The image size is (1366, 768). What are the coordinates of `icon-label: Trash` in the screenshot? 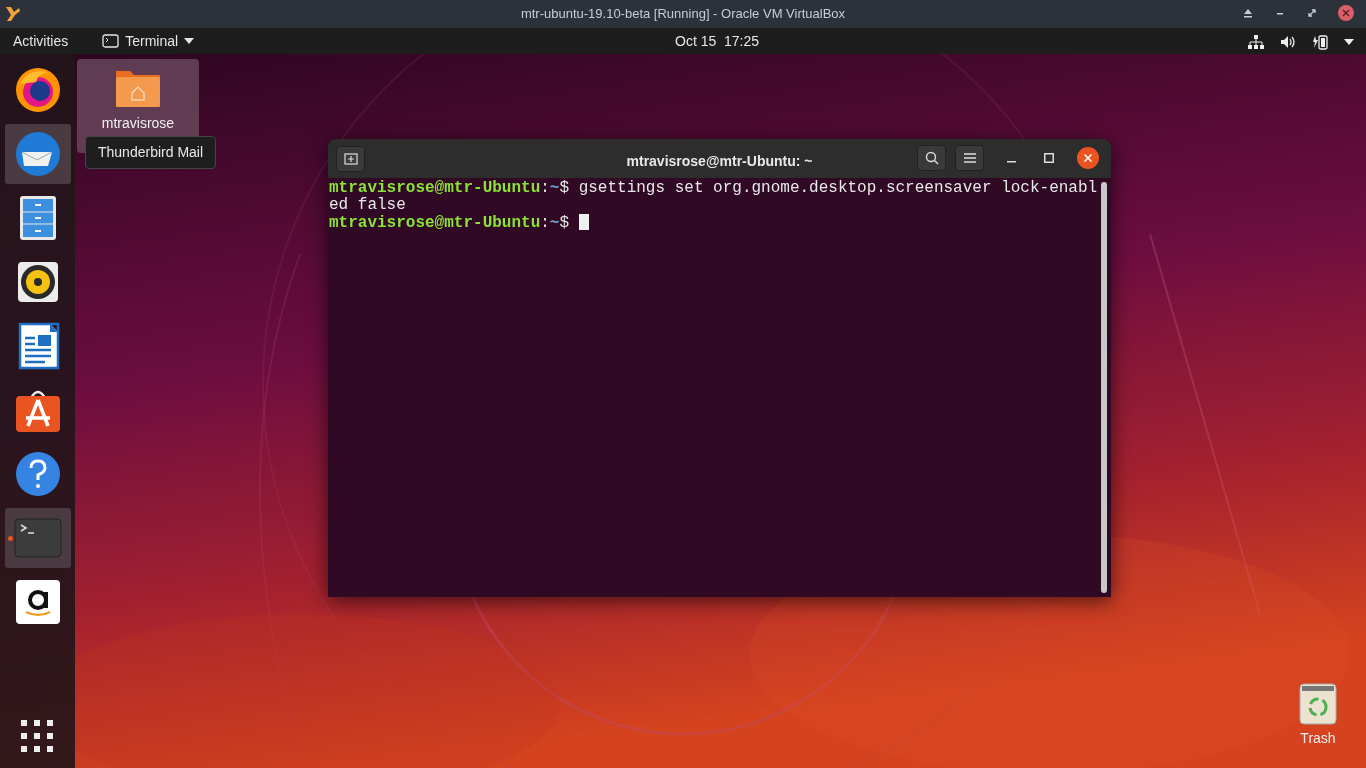 It's located at (1318, 738).